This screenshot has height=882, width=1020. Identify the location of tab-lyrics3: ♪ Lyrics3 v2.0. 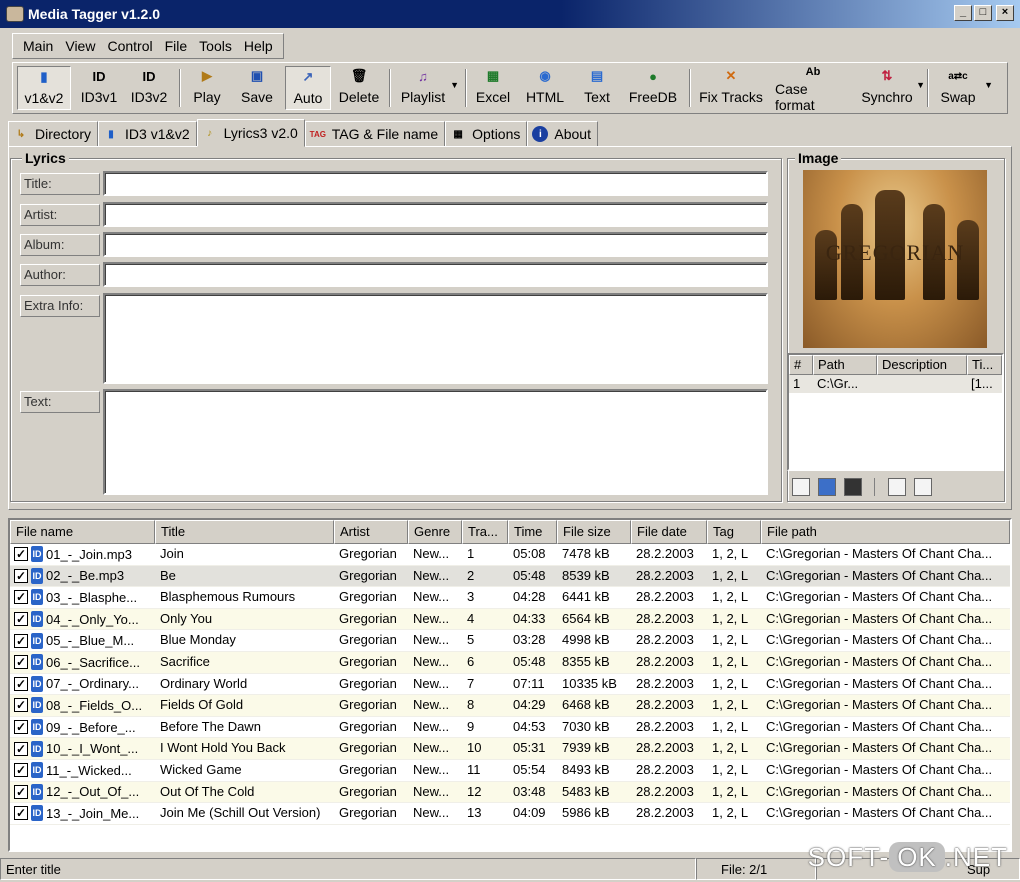
(250, 133).